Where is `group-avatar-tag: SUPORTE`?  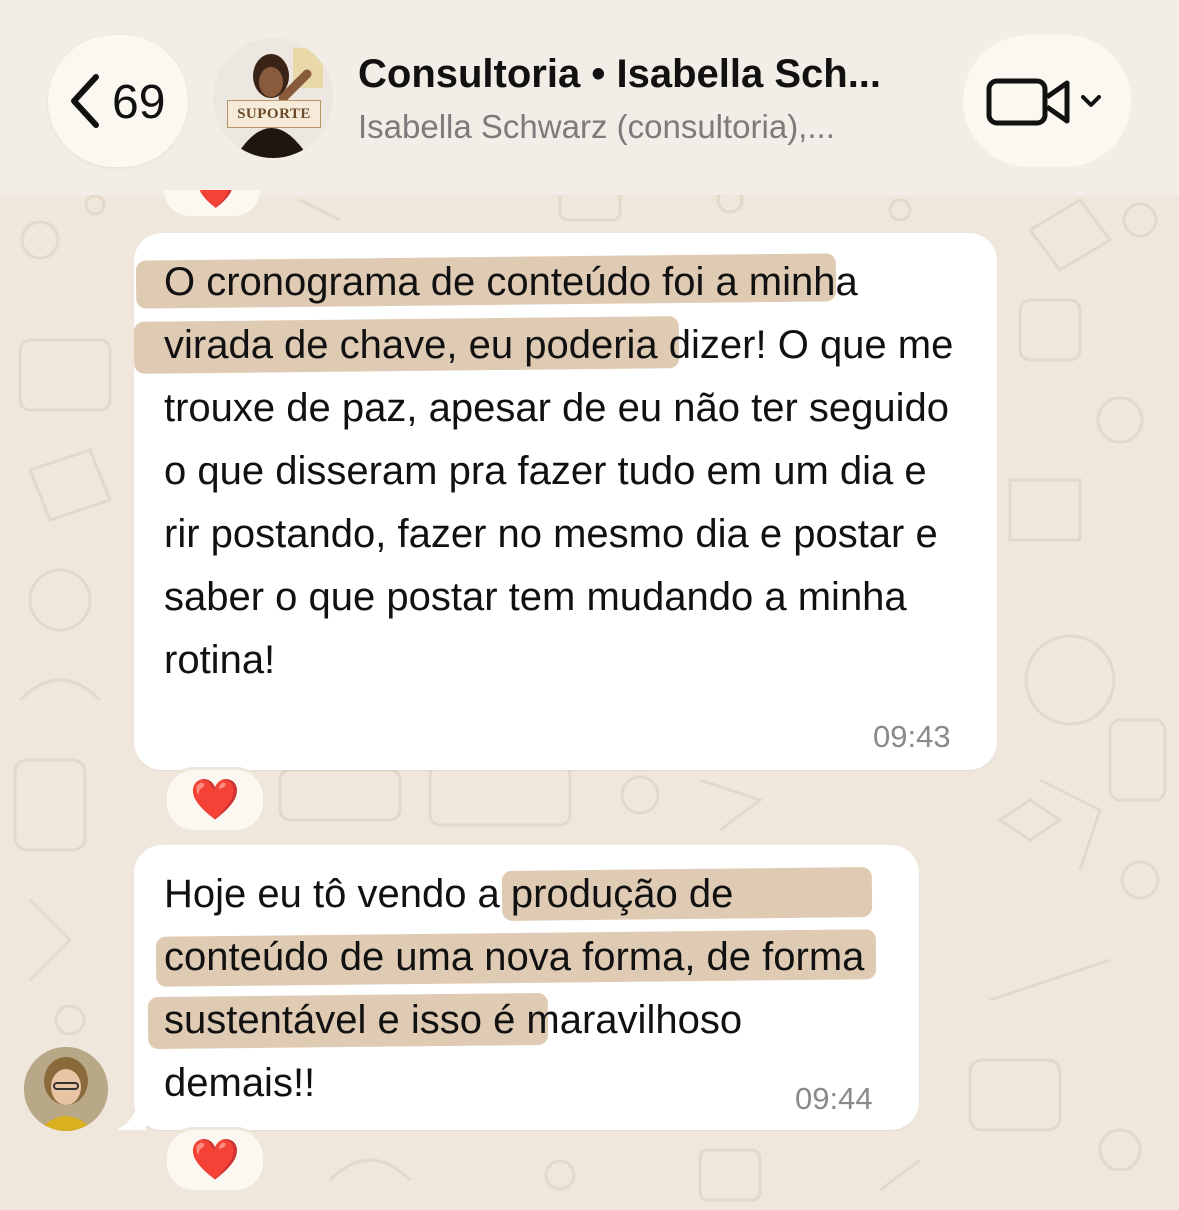 group-avatar-tag: SUPORTE is located at coordinates (274, 114).